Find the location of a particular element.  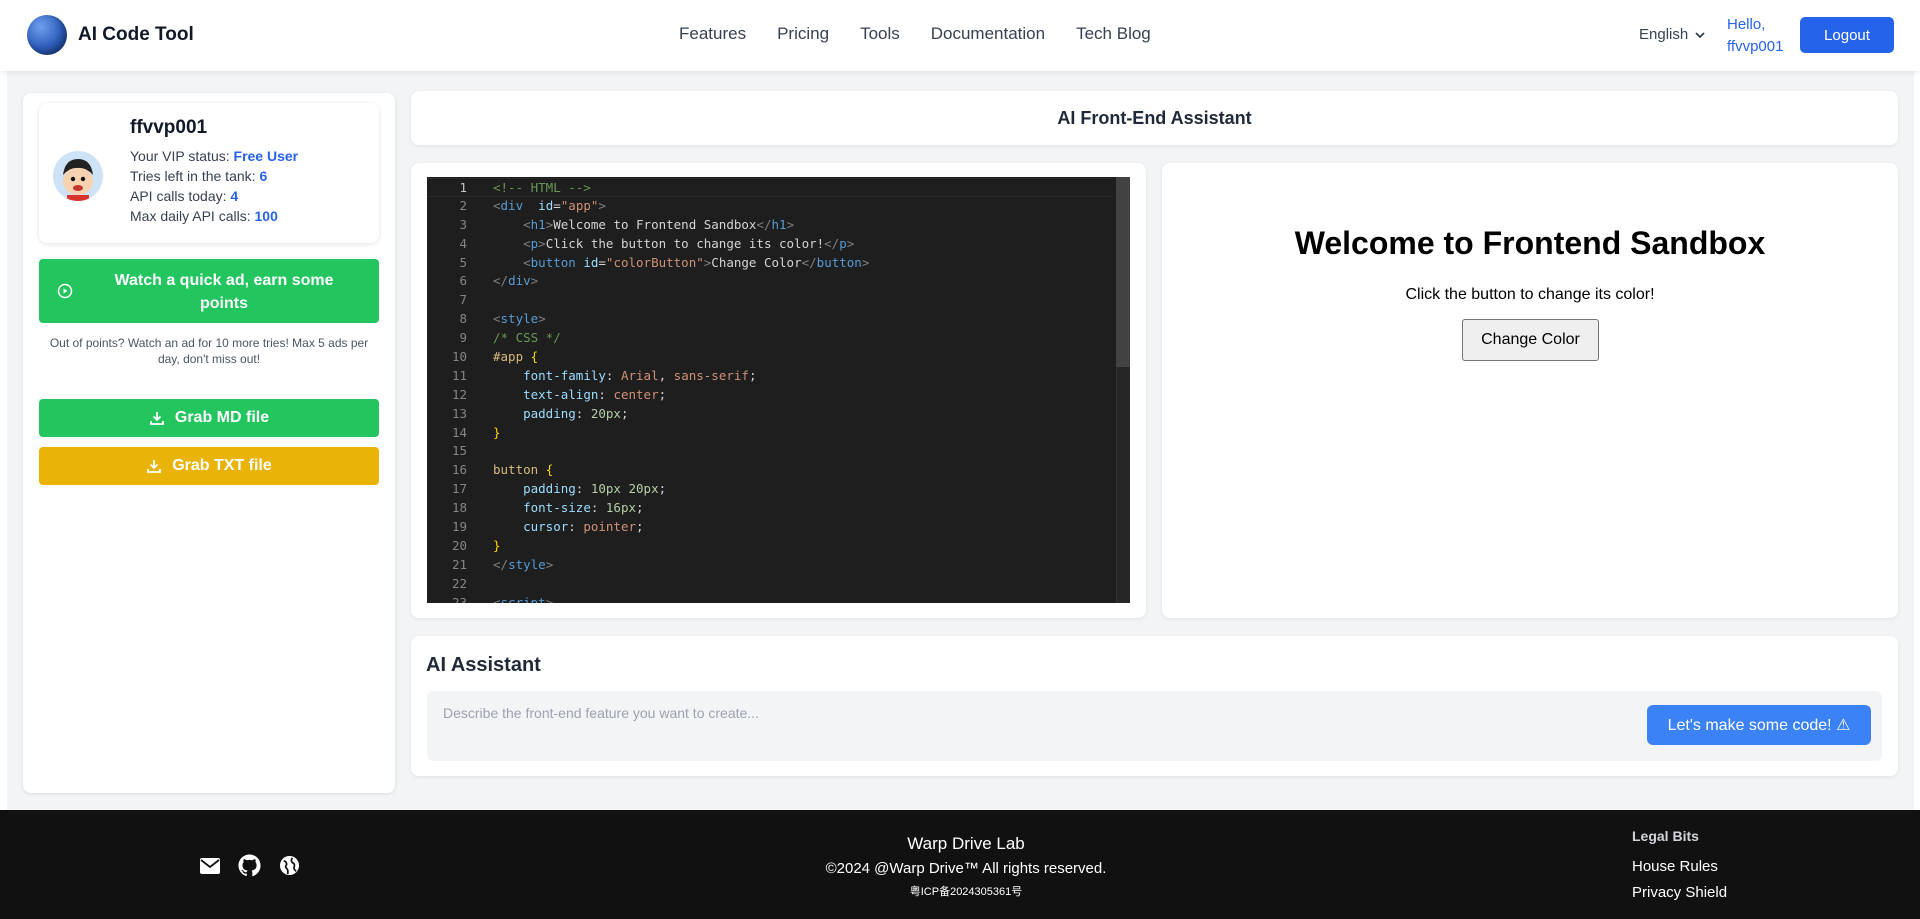

code-line: 21 </style> is located at coordinates (770, 565).